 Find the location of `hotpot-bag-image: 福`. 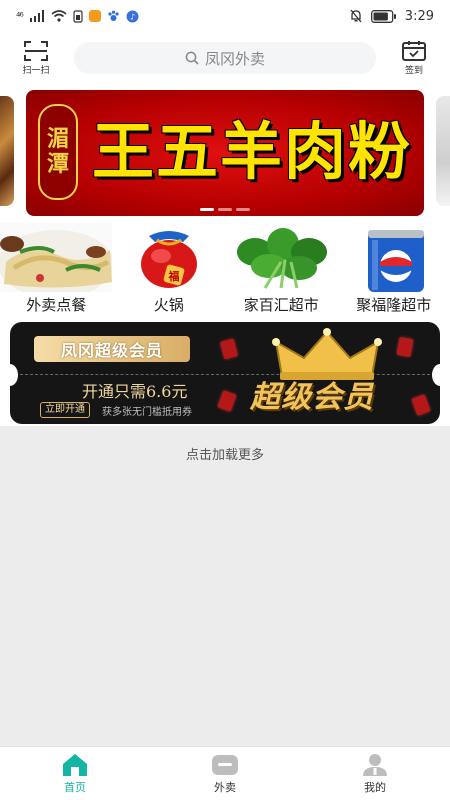

hotpot-bag-image: 福 is located at coordinates (168, 257).